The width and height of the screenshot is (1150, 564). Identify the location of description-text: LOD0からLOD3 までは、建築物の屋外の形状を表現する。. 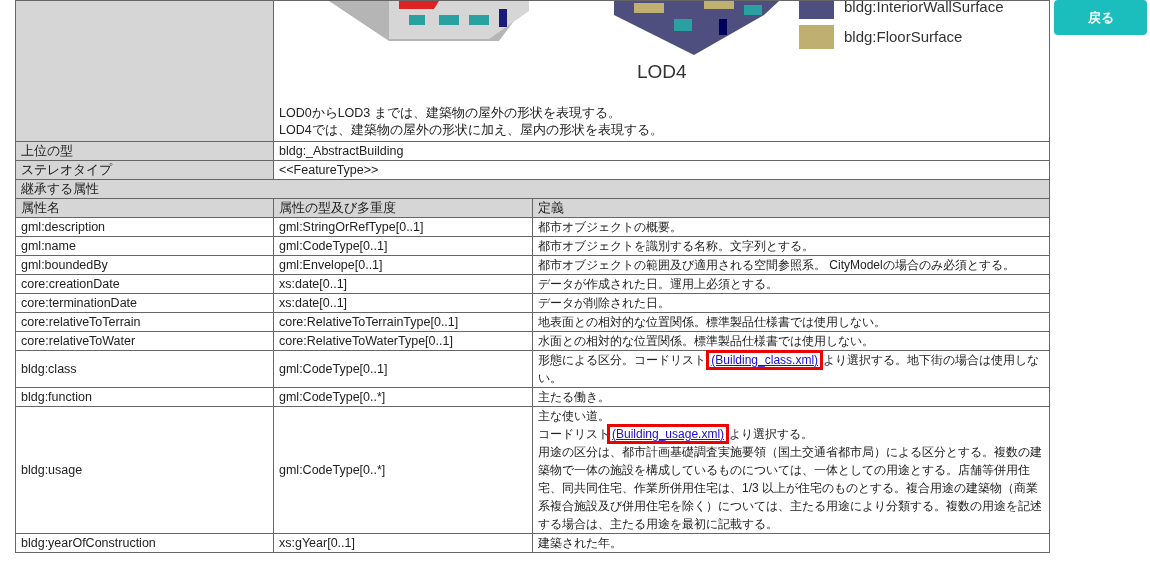
(450, 113).